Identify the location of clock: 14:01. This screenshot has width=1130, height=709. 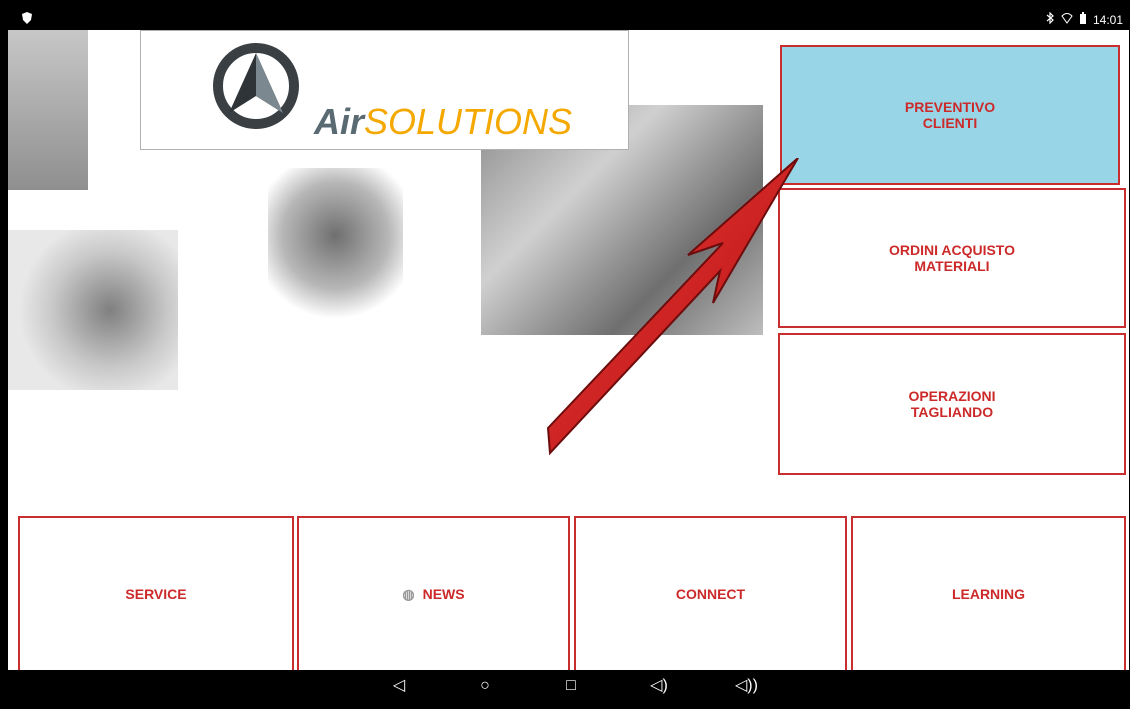
(1107, 19).